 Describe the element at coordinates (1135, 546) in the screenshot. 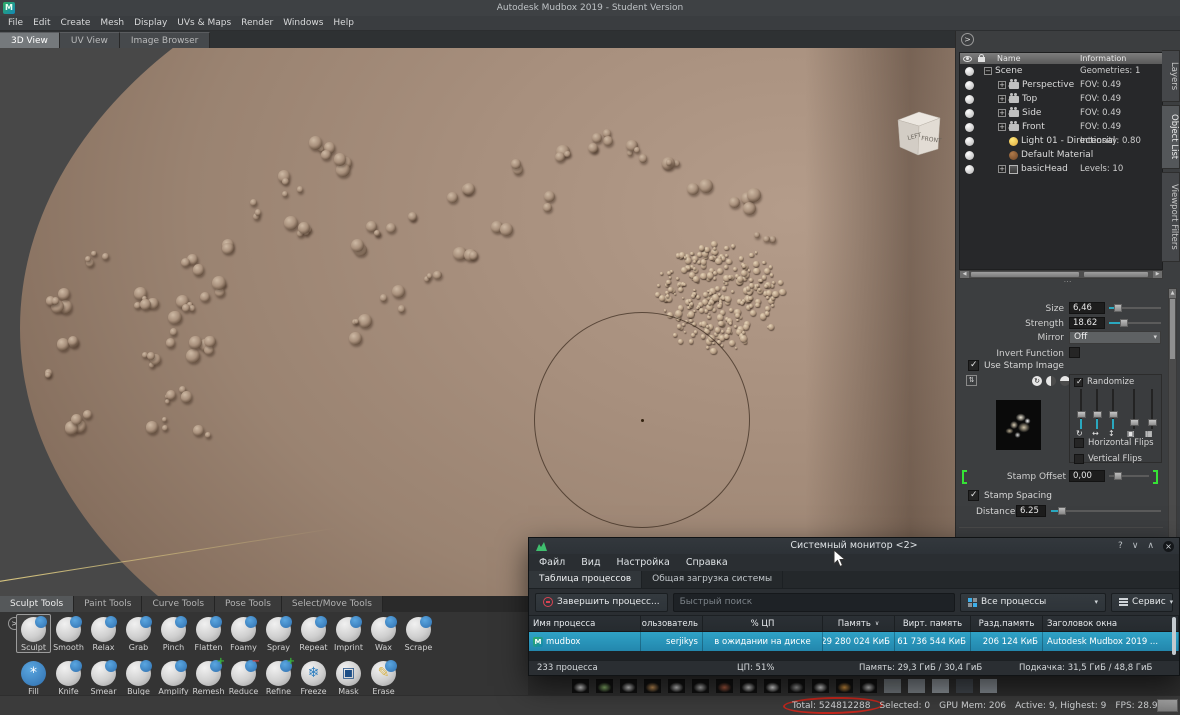

I see `rollup-icon: ∨` at that location.